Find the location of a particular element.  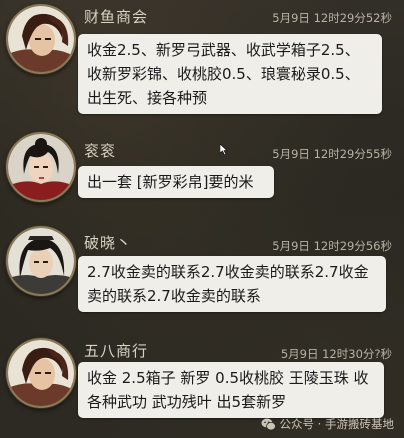

message-line: 出生死、接各种预 is located at coordinates (147, 98).